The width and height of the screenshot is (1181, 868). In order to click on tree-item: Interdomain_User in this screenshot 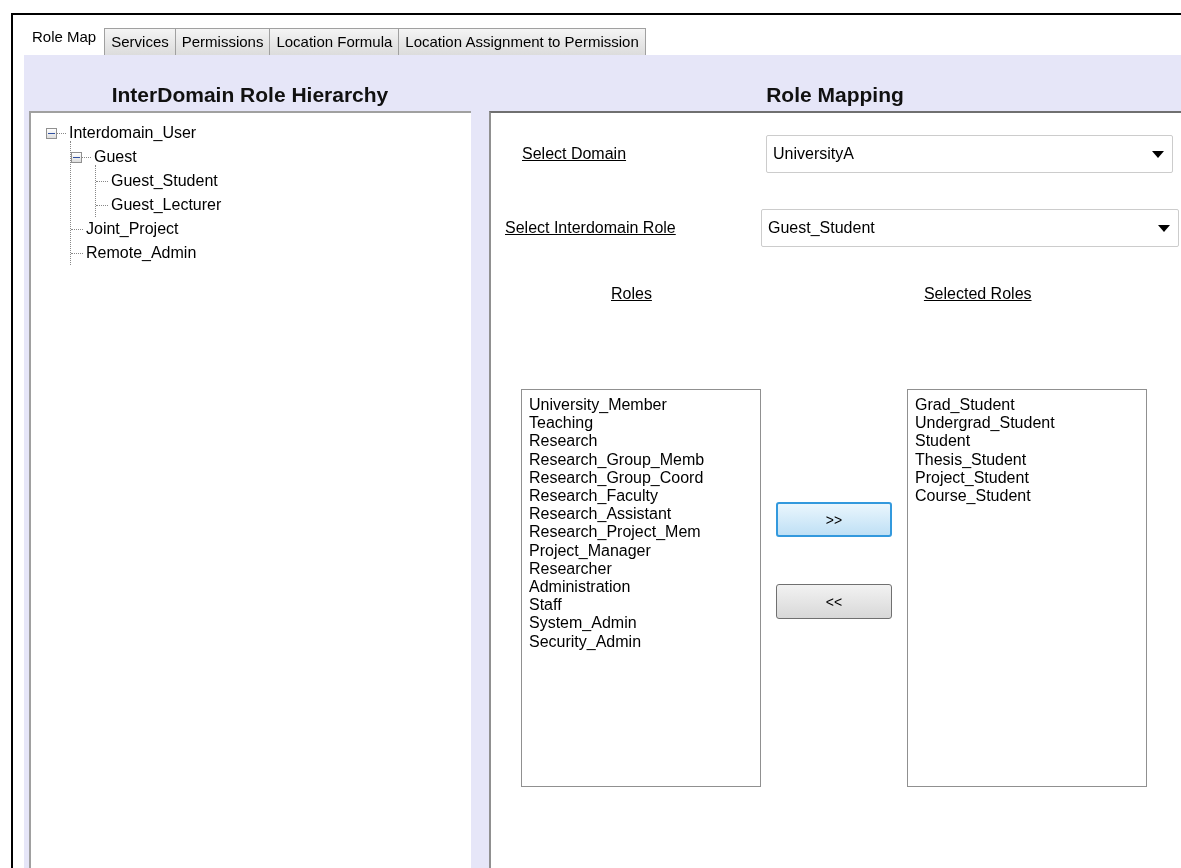, I will do `click(133, 133)`.